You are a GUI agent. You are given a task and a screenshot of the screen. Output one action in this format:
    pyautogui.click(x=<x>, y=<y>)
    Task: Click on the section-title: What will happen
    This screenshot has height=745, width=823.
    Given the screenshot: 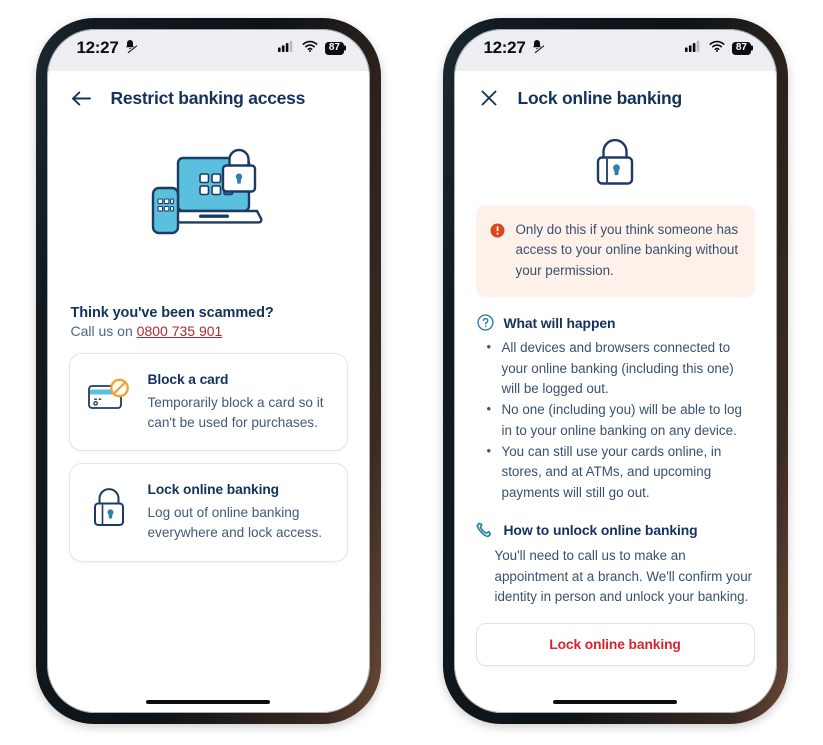 What is the action you would take?
    pyautogui.click(x=559, y=322)
    